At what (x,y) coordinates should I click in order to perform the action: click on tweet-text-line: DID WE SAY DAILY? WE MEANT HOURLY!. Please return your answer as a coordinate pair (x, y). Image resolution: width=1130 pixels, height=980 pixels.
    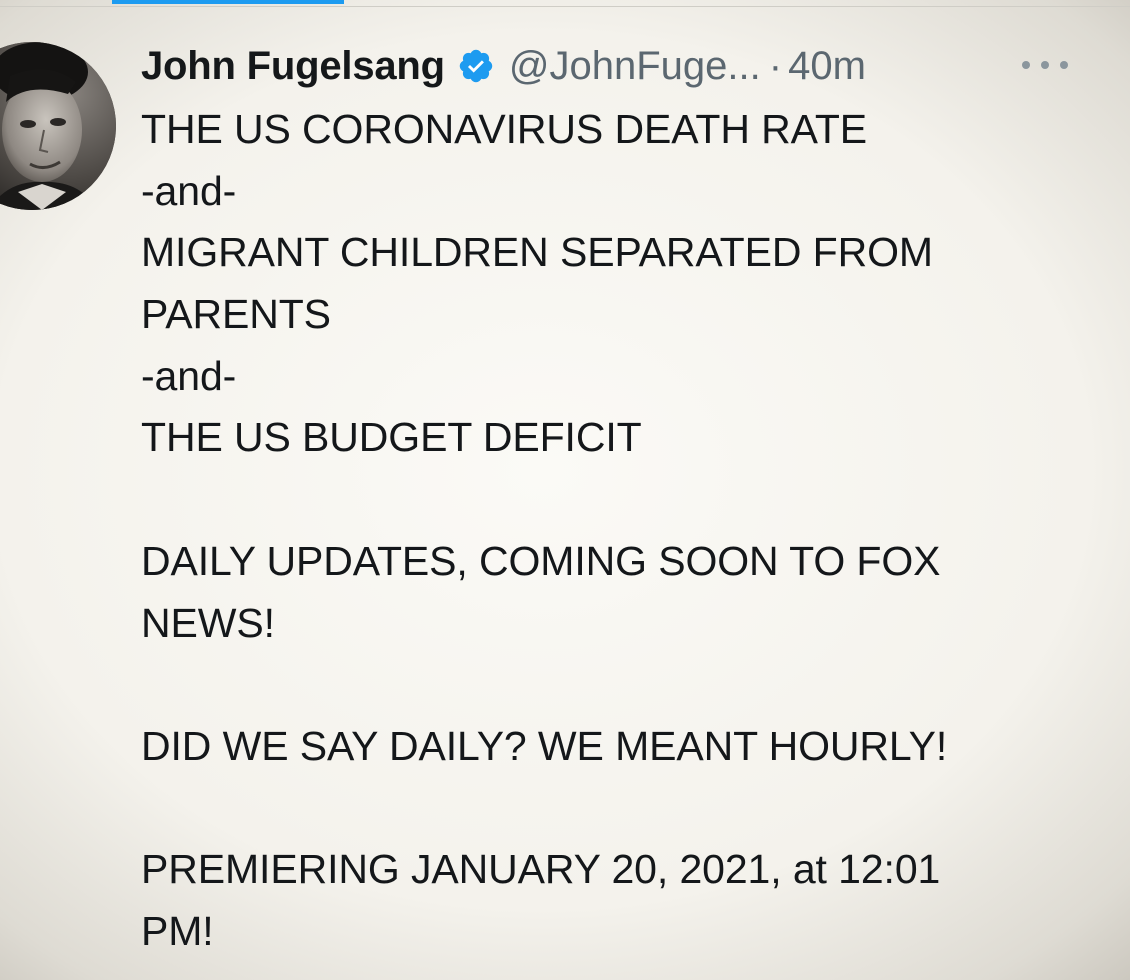
    Looking at the image, I should click on (544, 745).